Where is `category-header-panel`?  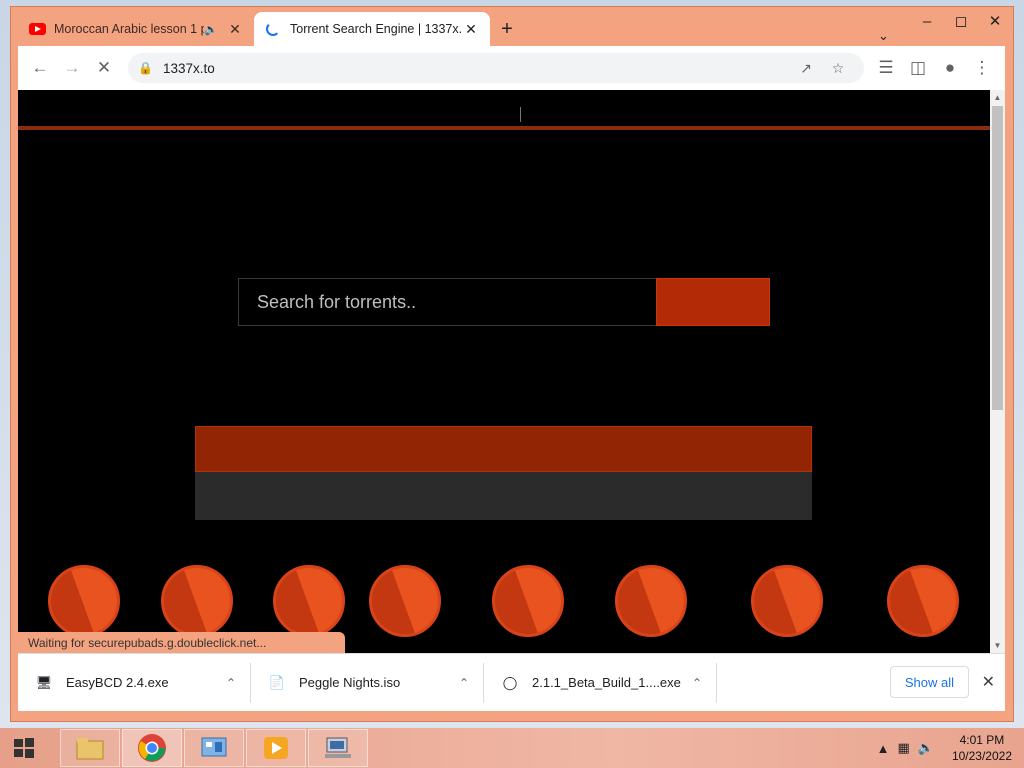 category-header-panel is located at coordinates (503, 449).